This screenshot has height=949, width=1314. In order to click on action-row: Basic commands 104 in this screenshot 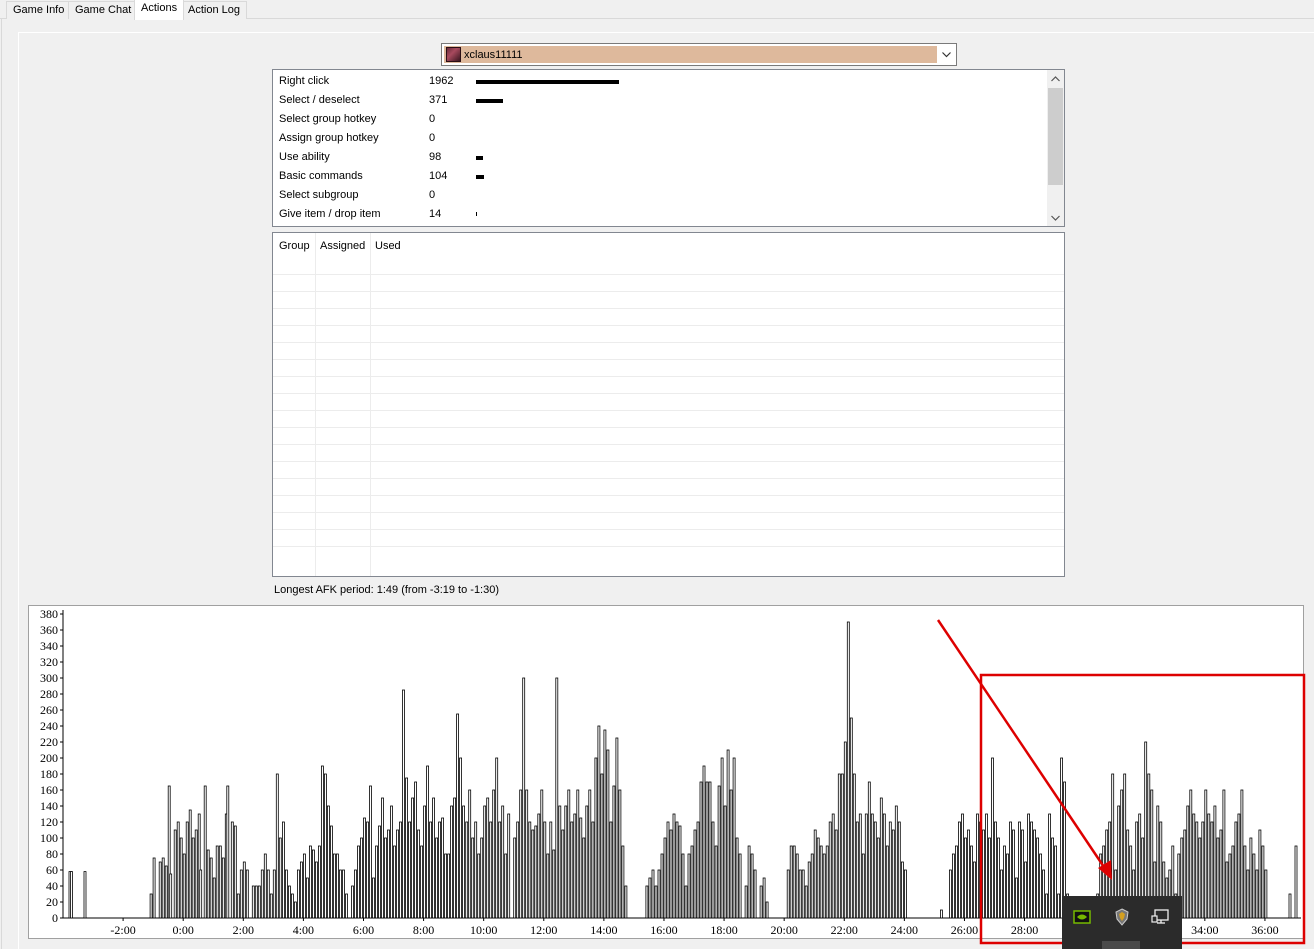, I will do `click(660, 176)`.